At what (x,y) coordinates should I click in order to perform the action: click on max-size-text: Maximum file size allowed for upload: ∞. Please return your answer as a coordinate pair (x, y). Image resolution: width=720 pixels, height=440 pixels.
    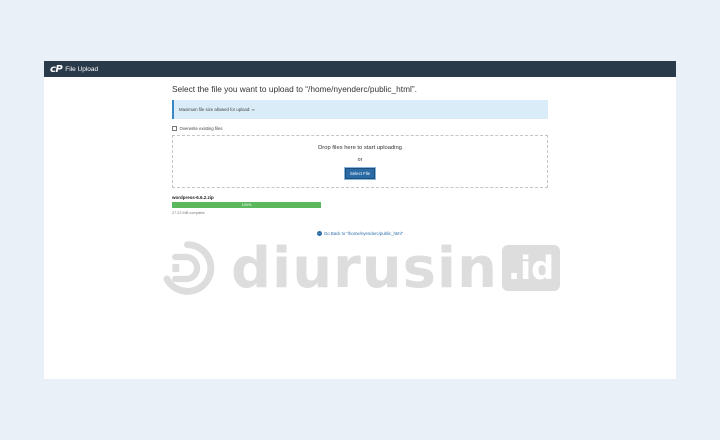
    Looking at the image, I should click on (217, 109).